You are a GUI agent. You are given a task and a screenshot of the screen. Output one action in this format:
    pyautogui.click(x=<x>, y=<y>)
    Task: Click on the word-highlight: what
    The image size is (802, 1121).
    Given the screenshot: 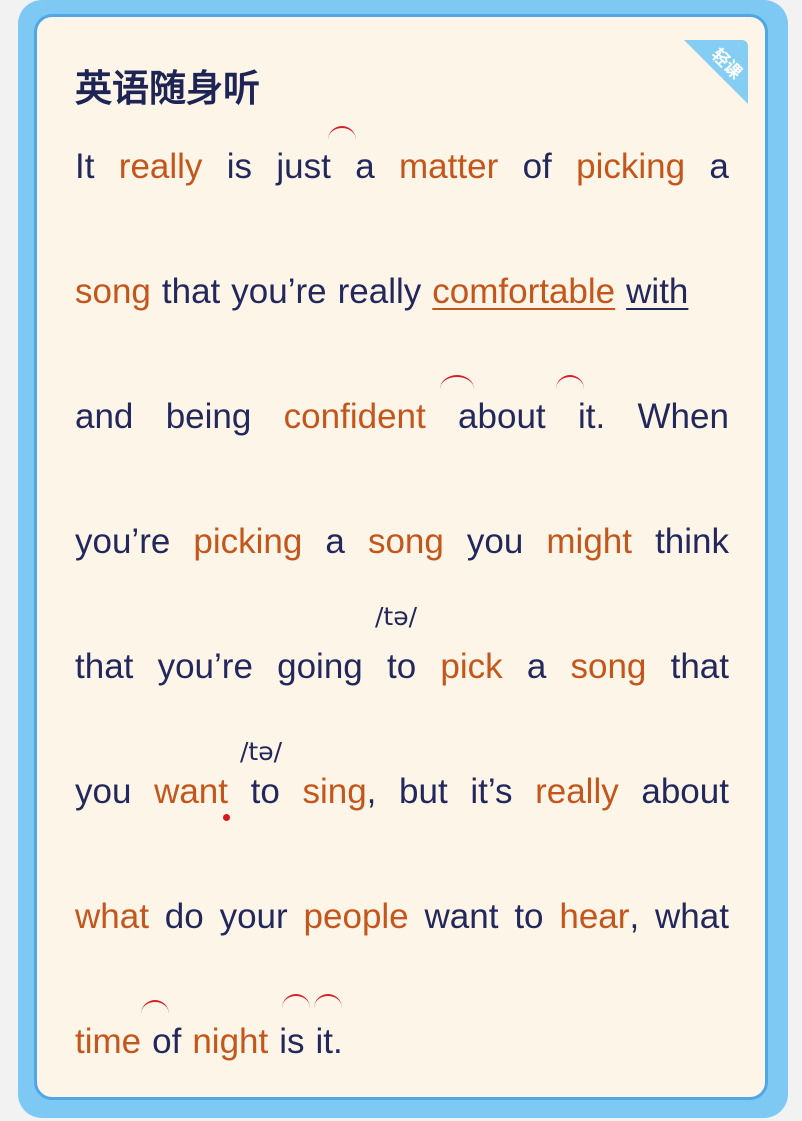 What is the action you would take?
    pyautogui.click(x=112, y=916)
    